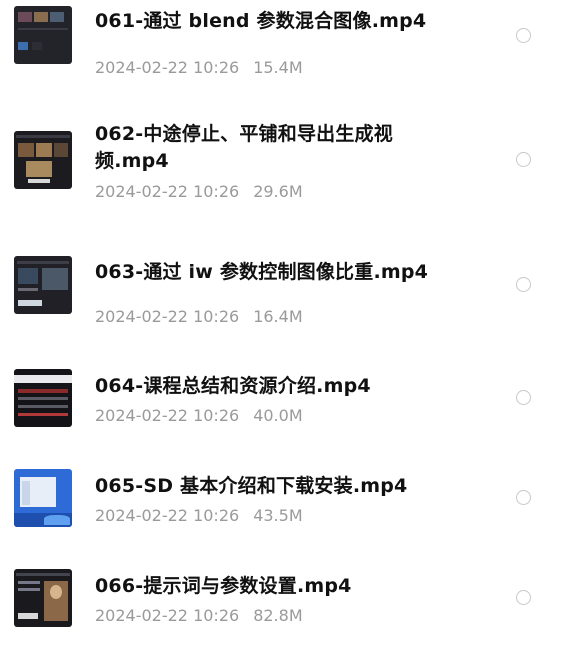 The width and height of the screenshot is (566, 652). What do you see at coordinates (233, 386) in the screenshot?
I see `file-name: 064-课程总结和资源介绍.mp4` at bounding box center [233, 386].